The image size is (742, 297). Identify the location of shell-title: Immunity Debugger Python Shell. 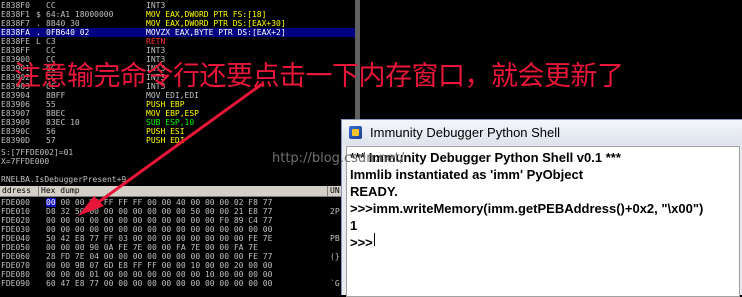
(465, 132).